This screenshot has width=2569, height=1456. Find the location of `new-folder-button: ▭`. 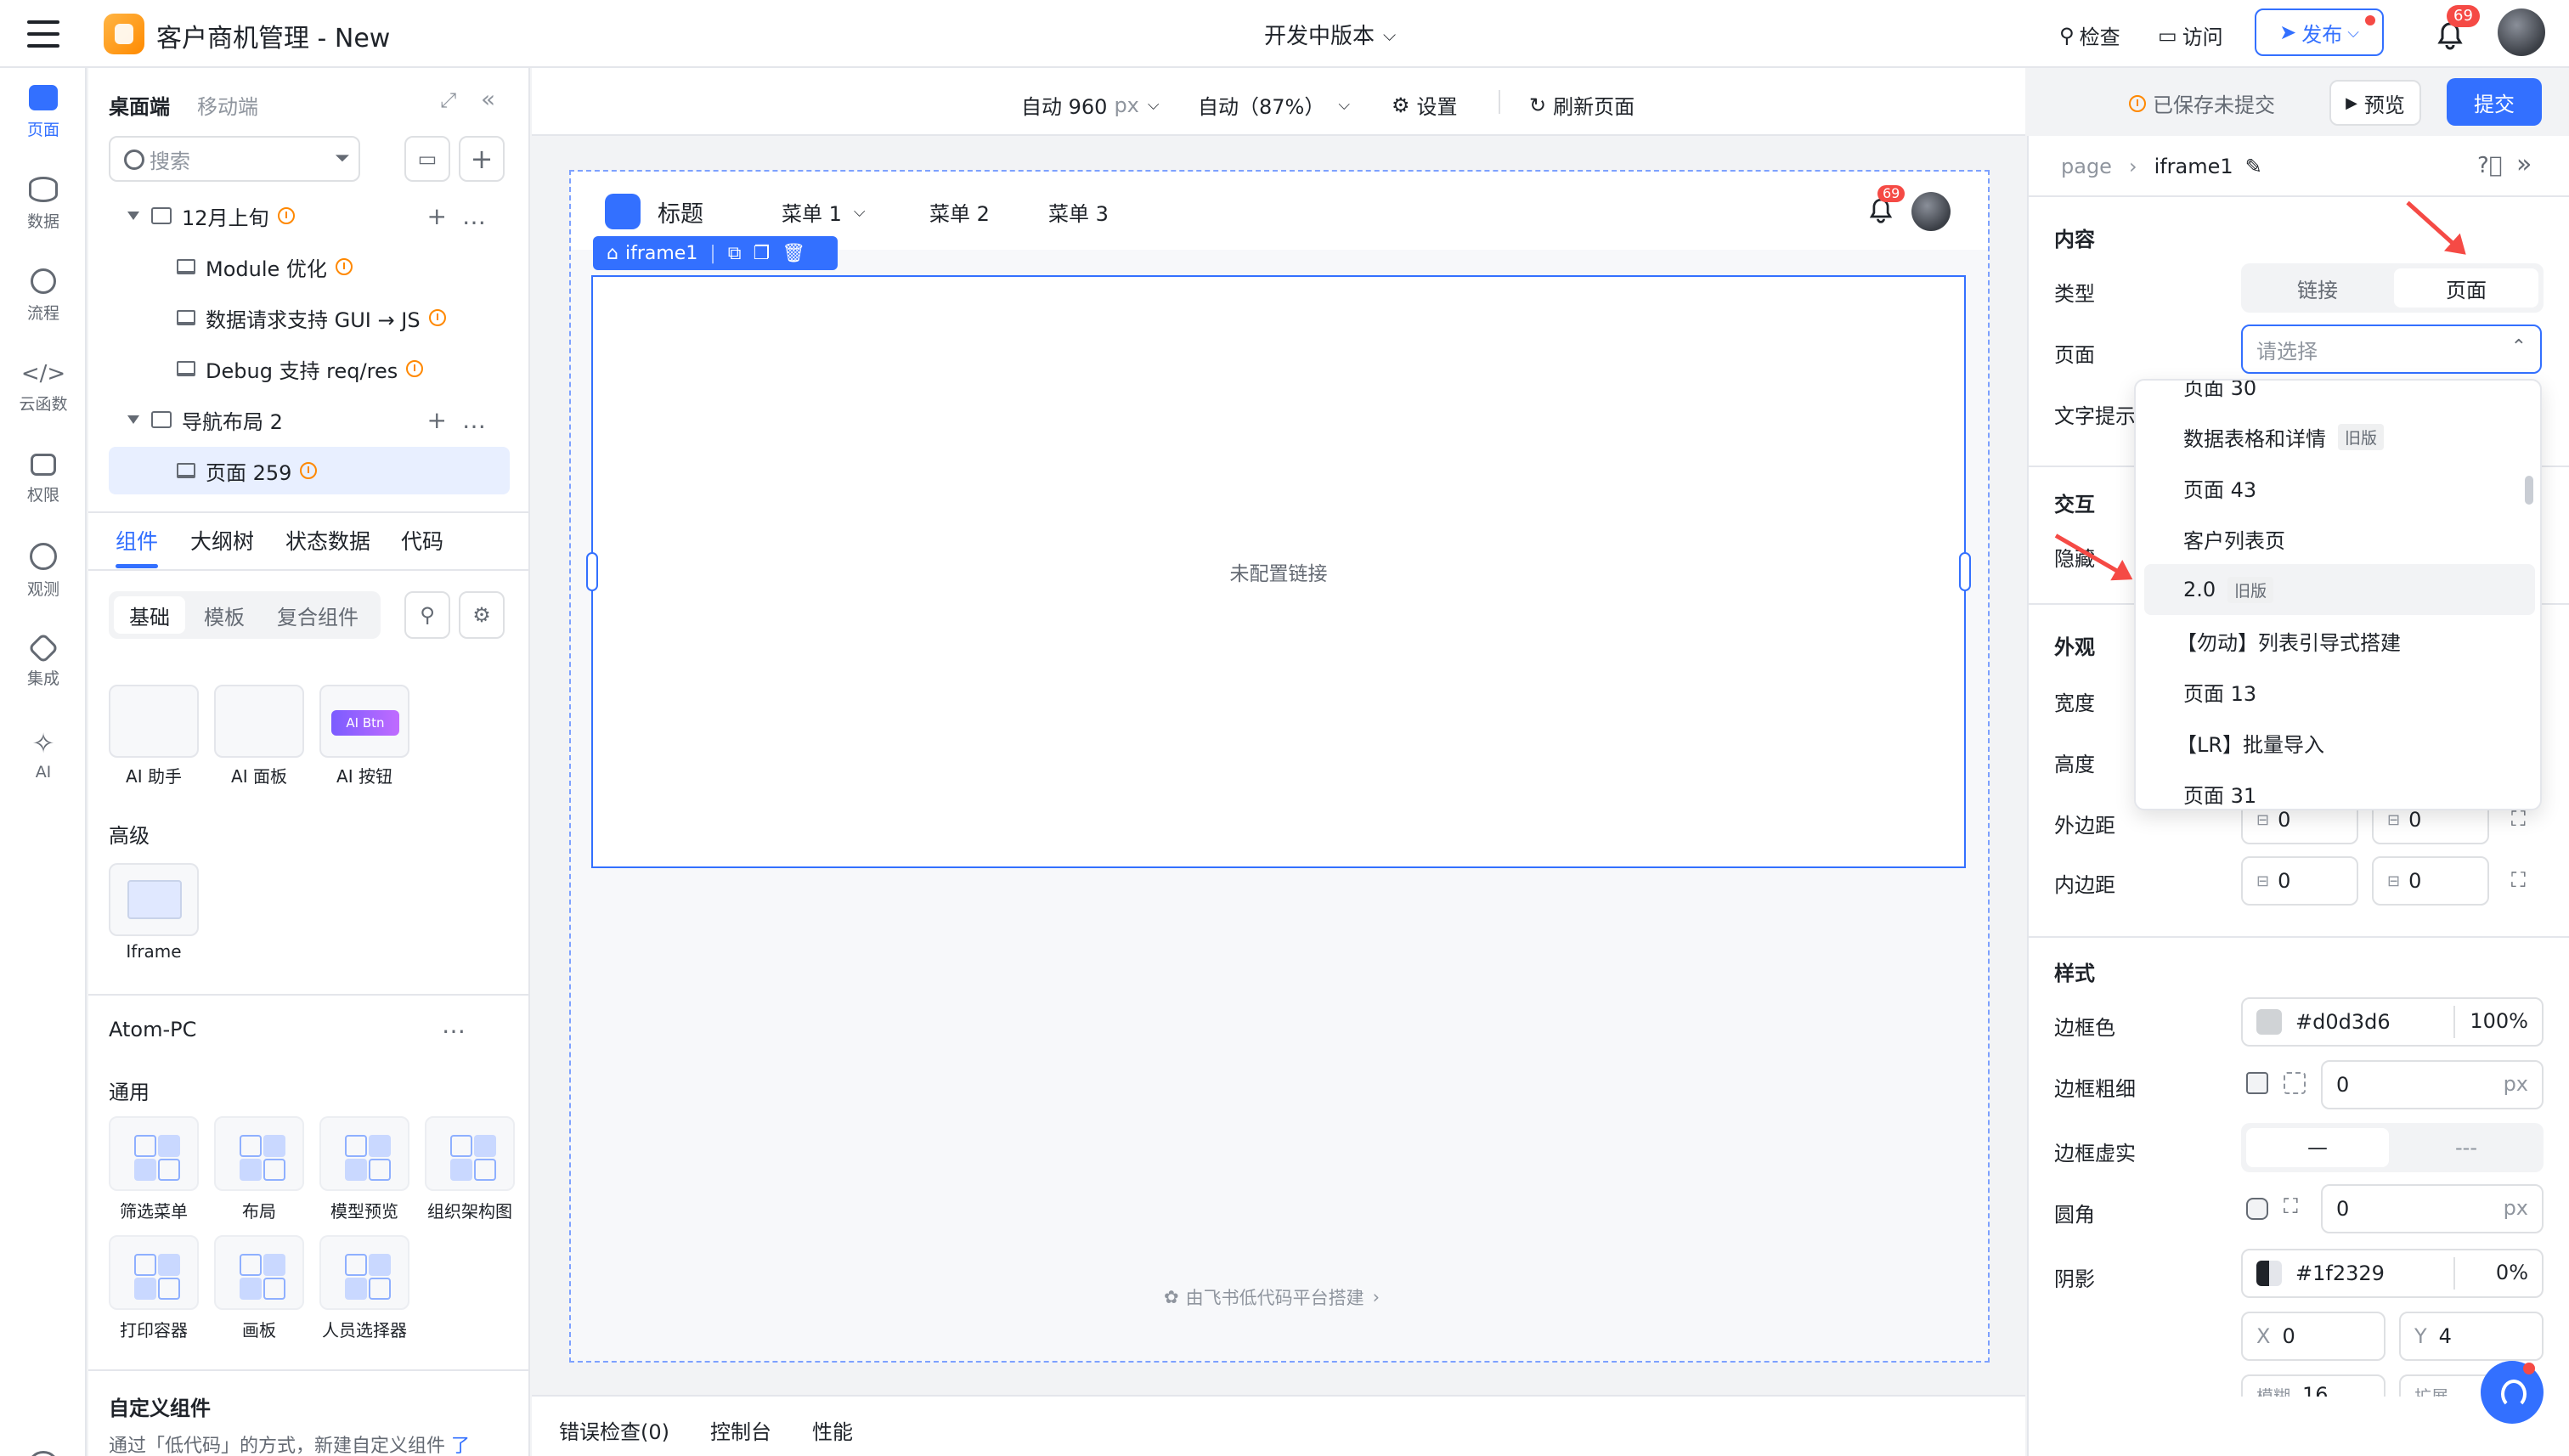

new-folder-button: ▭ is located at coordinates (427, 159).